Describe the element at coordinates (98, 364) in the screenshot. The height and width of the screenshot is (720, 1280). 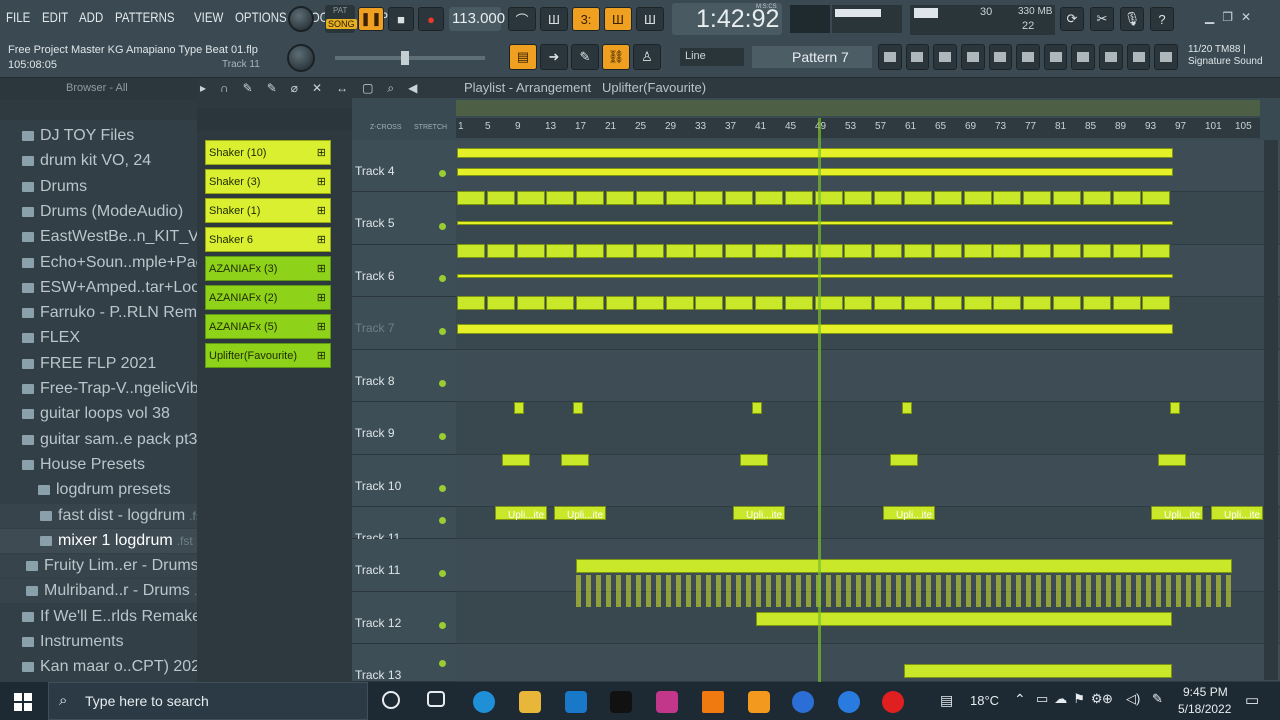
I see `browser-folder: FREE FLP 2021` at that location.